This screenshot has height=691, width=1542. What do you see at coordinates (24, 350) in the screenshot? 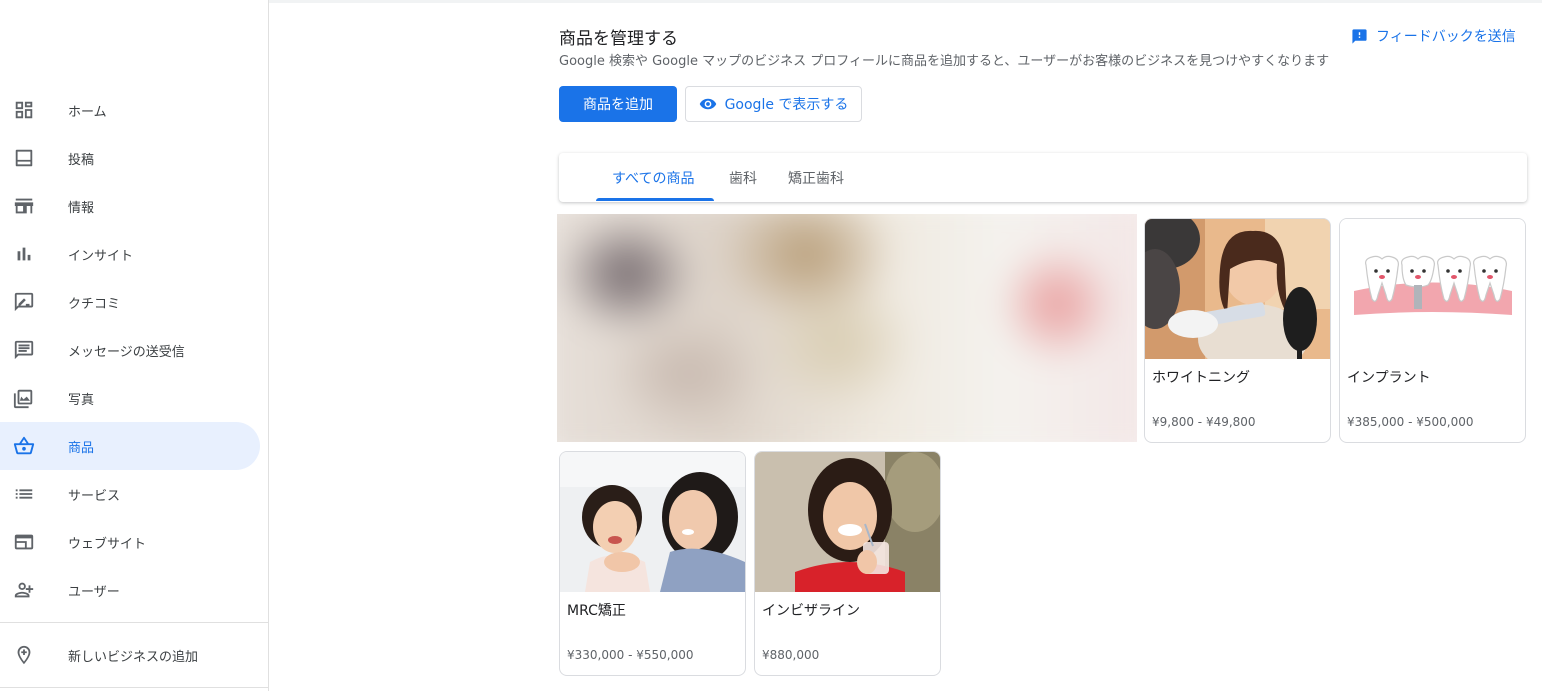
I see `message-icon` at bounding box center [24, 350].